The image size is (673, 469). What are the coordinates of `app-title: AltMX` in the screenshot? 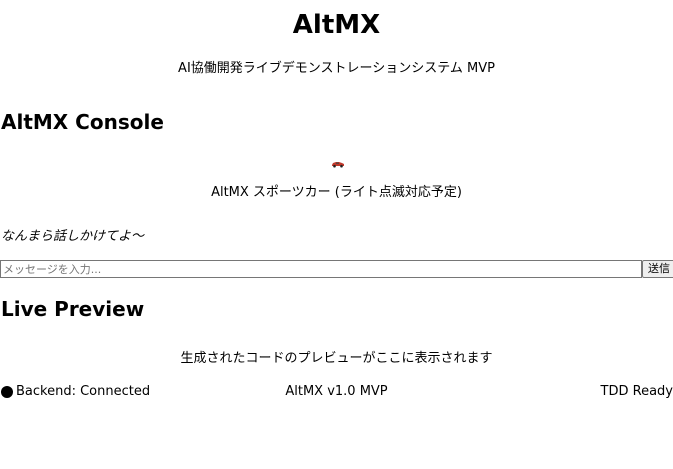 It's located at (336, 25).